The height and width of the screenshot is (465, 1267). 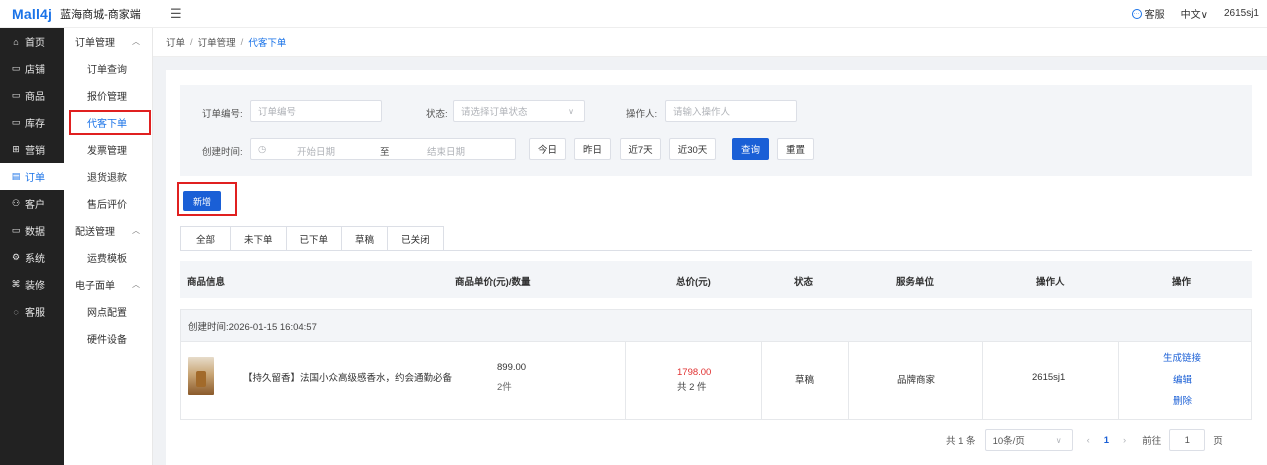 What do you see at coordinates (961, 441) in the screenshot?
I see `pagination-total: 共 1 条` at bounding box center [961, 441].